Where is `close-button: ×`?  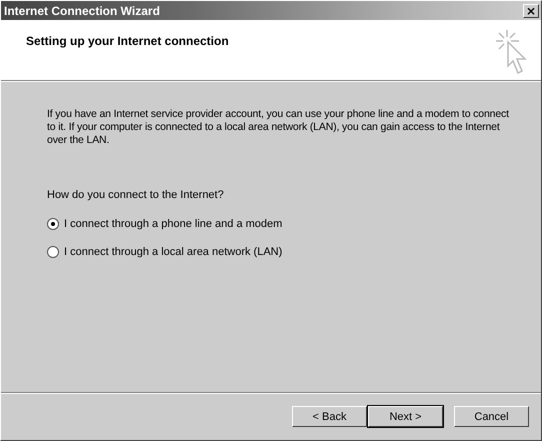 close-button: × is located at coordinates (531, 11).